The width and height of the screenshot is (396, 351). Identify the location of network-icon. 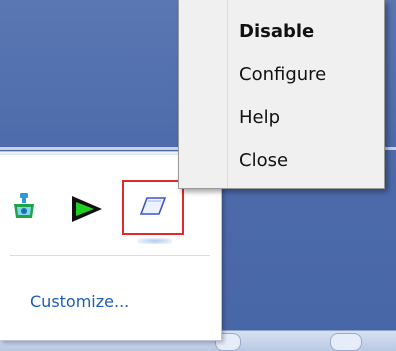
(24, 206).